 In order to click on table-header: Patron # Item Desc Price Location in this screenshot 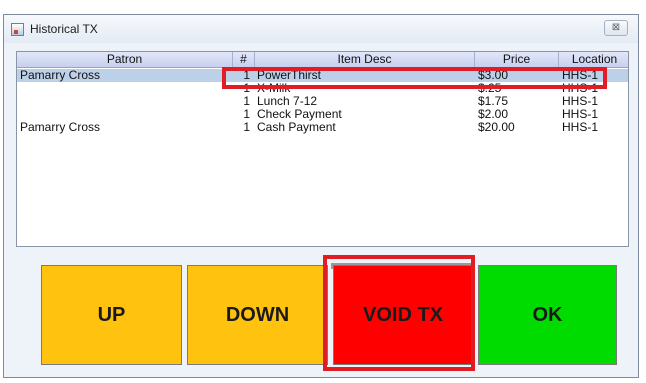, I will do `click(322, 60)`.